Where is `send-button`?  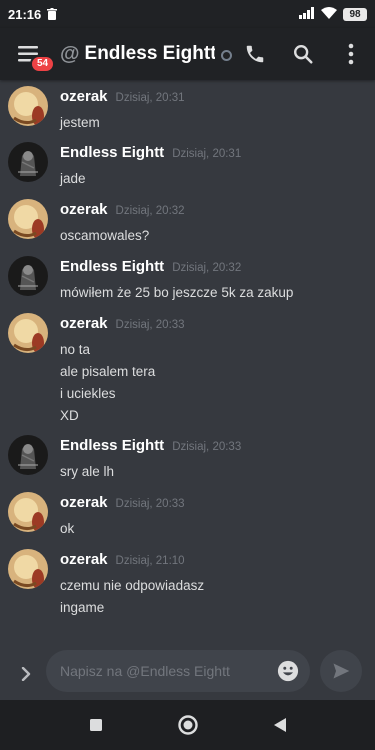
send-button is located at coordinates (341, 671).